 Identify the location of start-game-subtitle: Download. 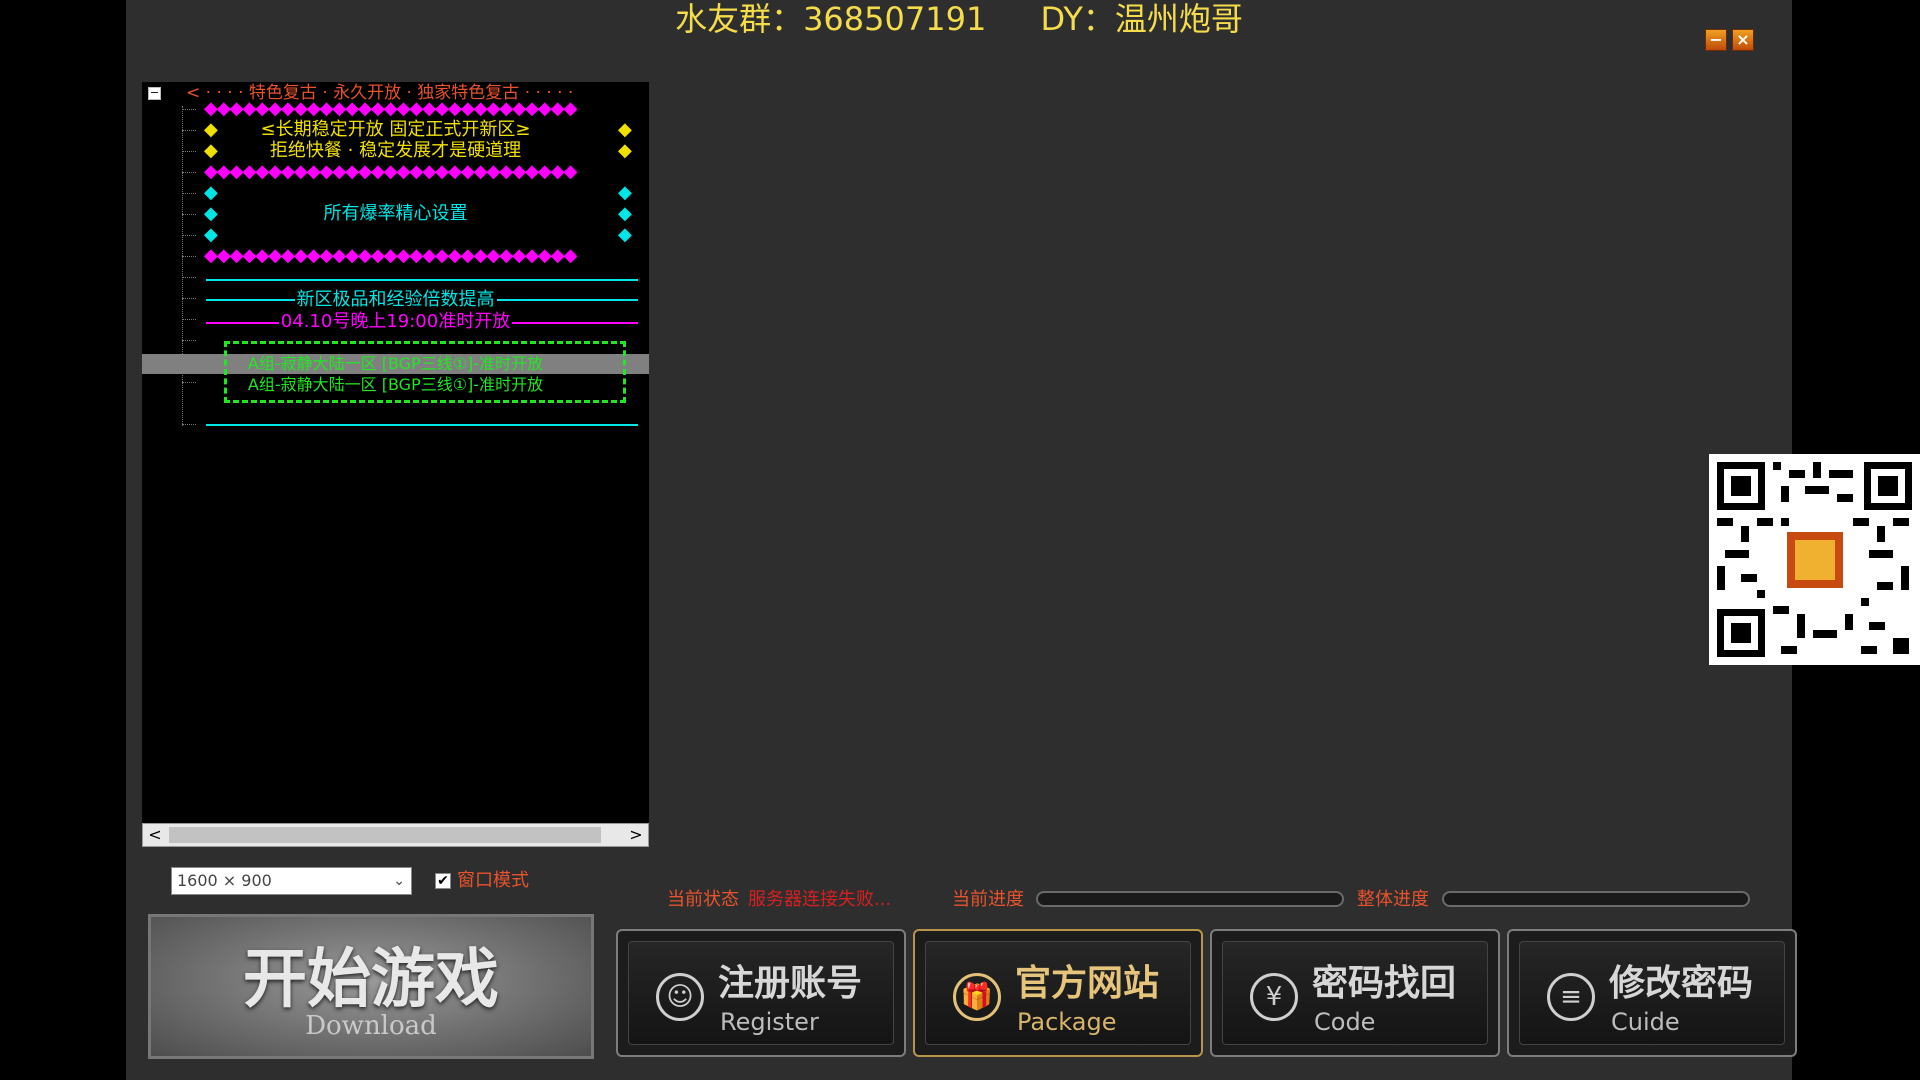
(371, 1026).